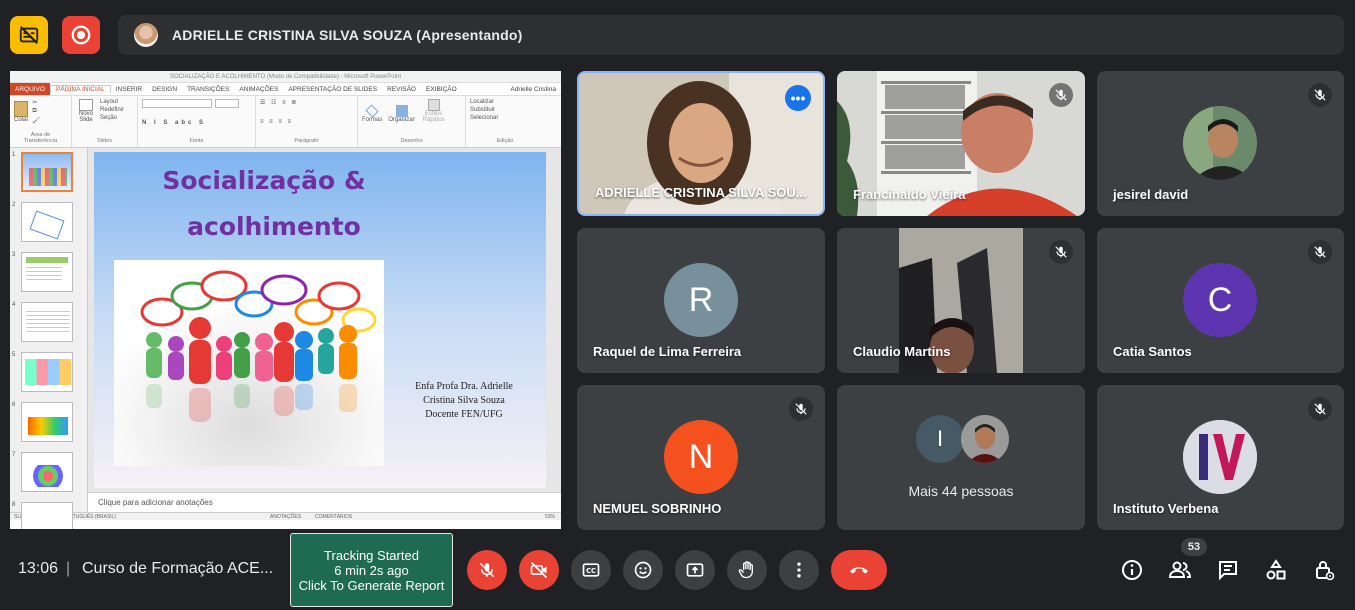 The height and width of the screenshot is (610, 1355). Describe the element at coordinates (505, 141) in the screenshot. I see `editing-group-label: Edição` at that location.